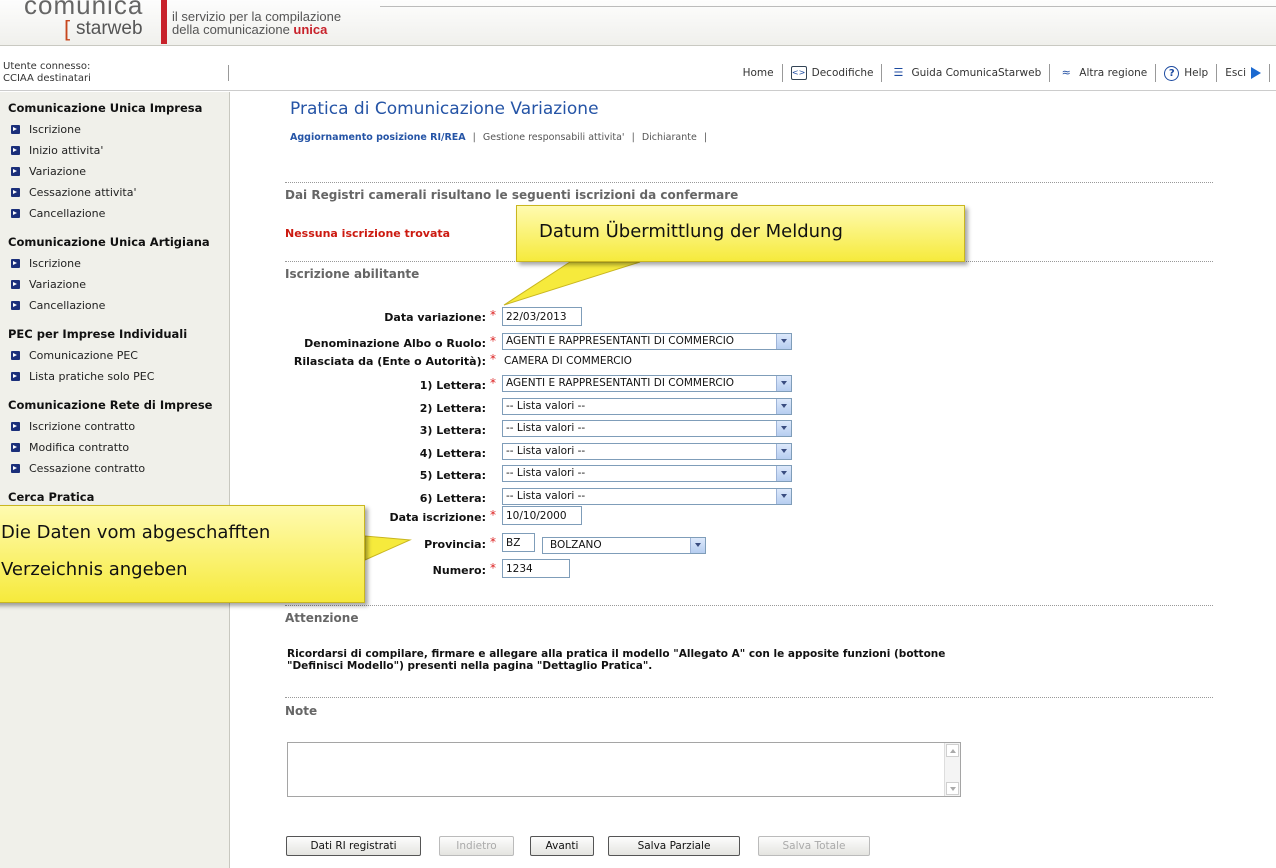 The width and height of the screenshot is (1276, 868). Describe the element at coordinates (647, 451) in the screenshot. I see `lettera-4-select: -- Lista valori --` at that location.